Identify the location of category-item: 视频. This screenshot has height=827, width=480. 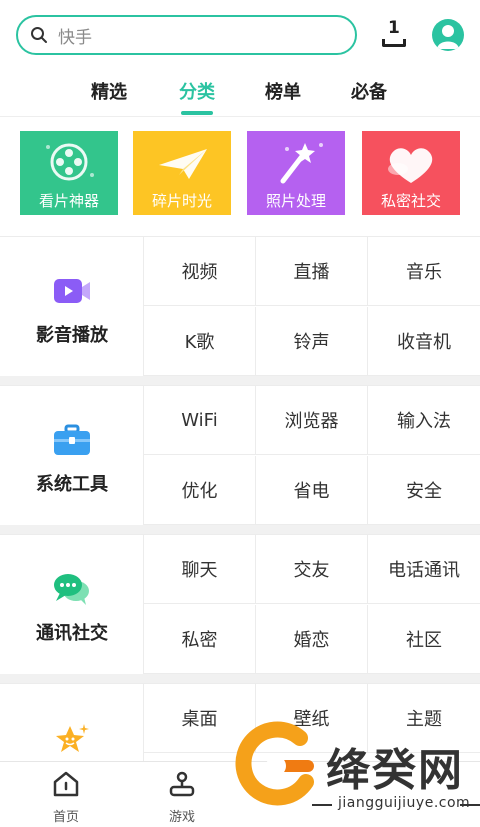
(200, 271).